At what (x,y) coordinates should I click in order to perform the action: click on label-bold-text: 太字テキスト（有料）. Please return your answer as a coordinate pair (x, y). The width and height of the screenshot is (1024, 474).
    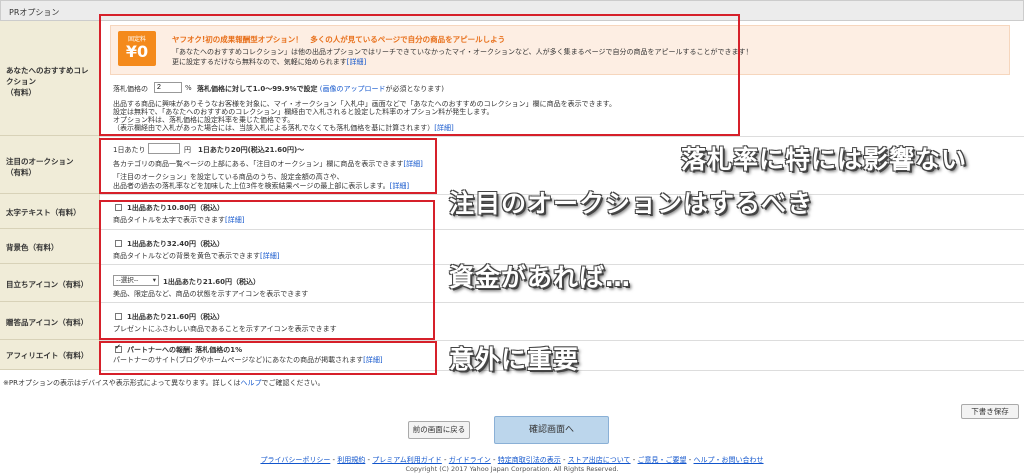
    Looking at the image, I should click on (43, 212).